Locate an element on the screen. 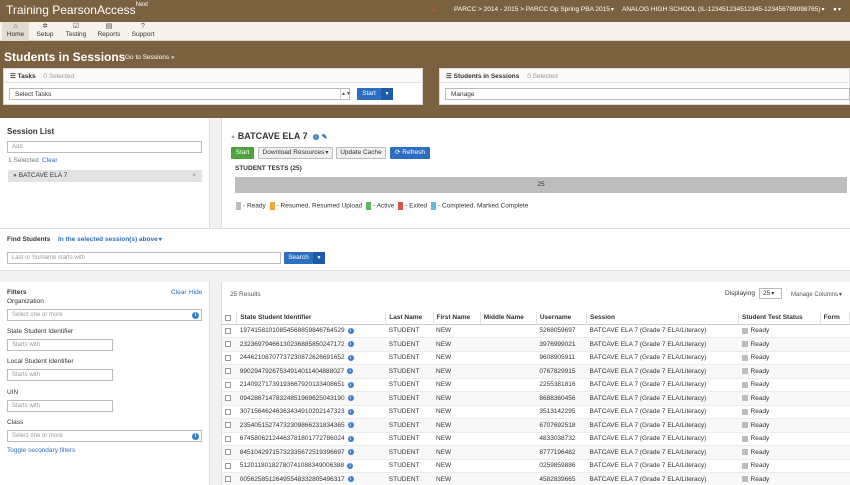  find-scope-dropdown: In the selected session(s) above is located at coordinates (110, 239).